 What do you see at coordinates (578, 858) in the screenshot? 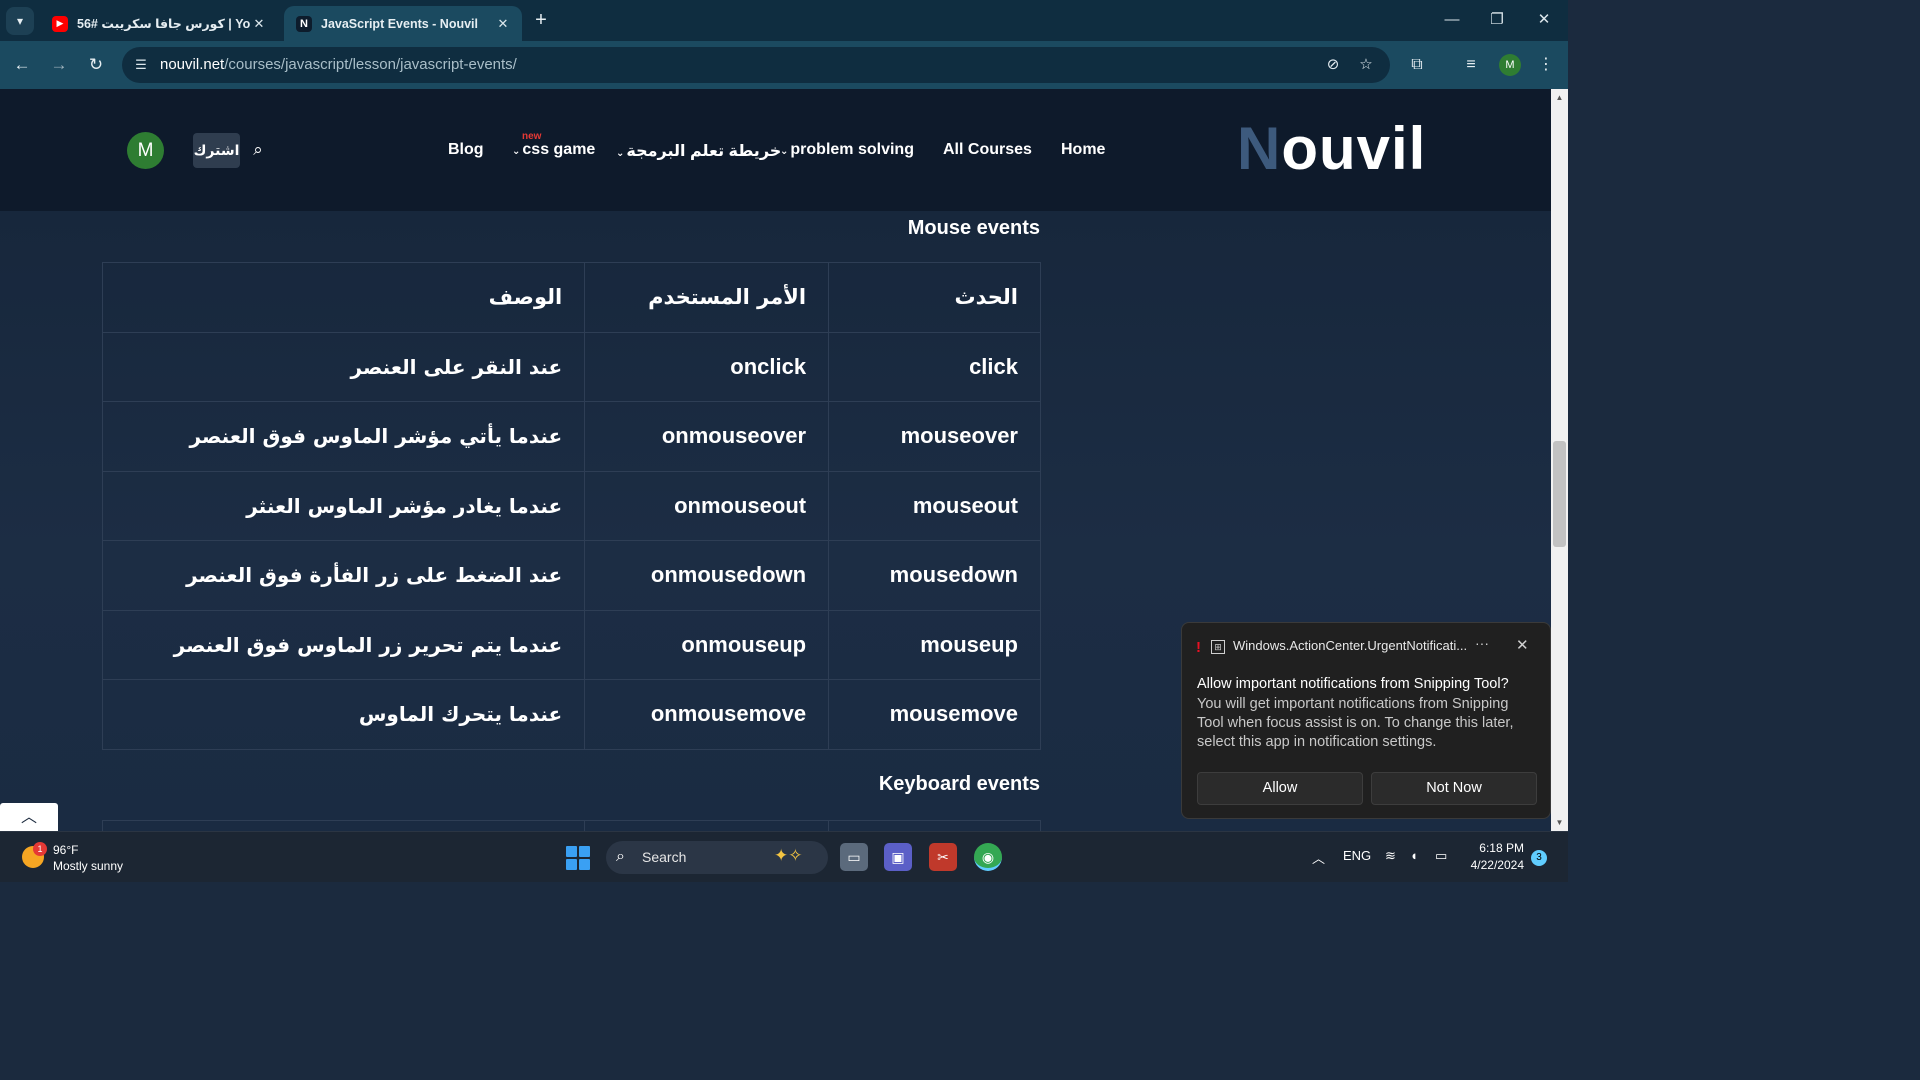
I see `windows-start-icon` at bounding box center [578, 858].